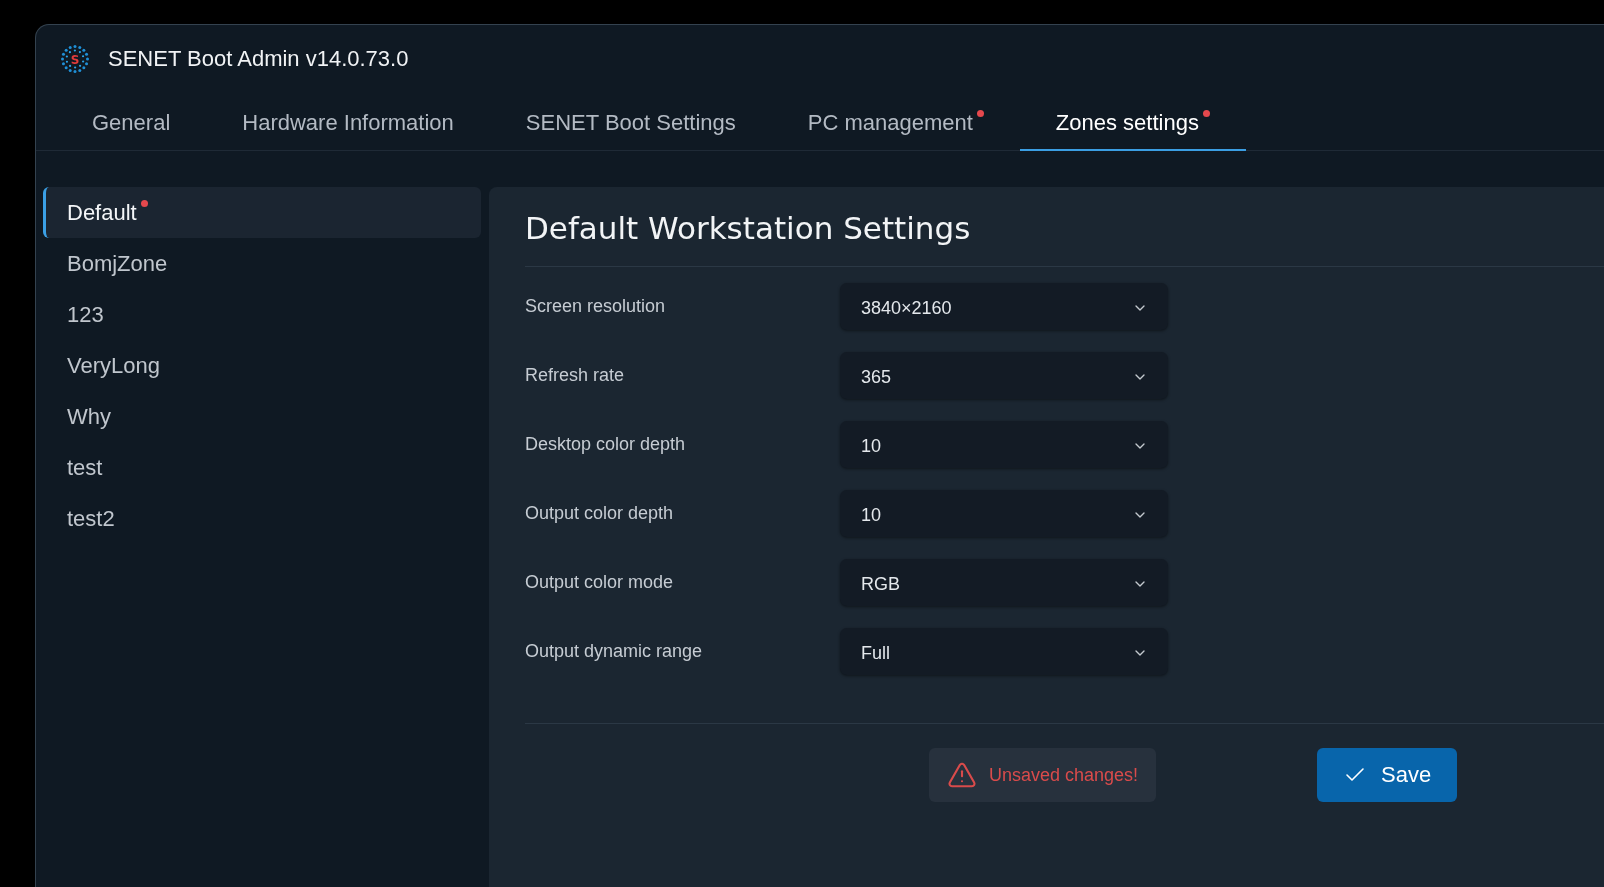 Image resolution: width=1604 pixels, height=887 pixels. Describe the element at coordinates (600, 582) in the screenshot. I see `setting-label: Output color mode` at that location.